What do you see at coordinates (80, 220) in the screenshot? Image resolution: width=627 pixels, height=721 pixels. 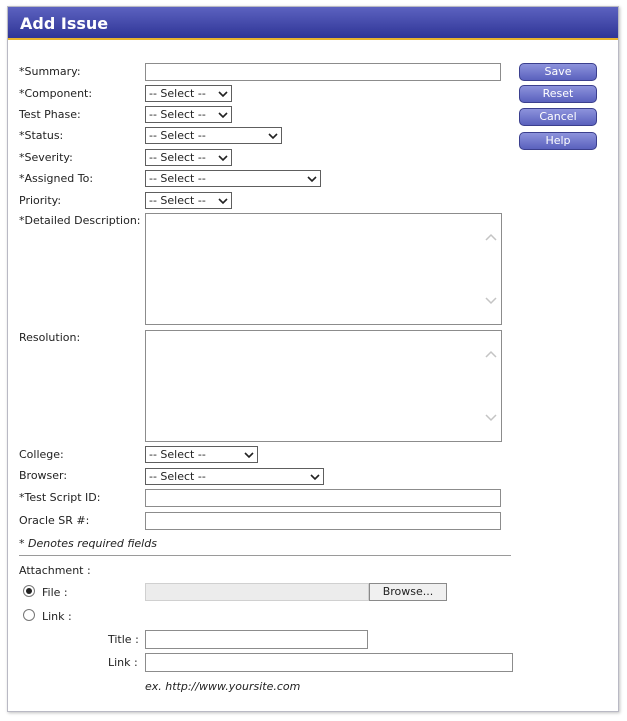 I see `detailed-description-label: *Detailed Description:` at bounding box center [80, 220].